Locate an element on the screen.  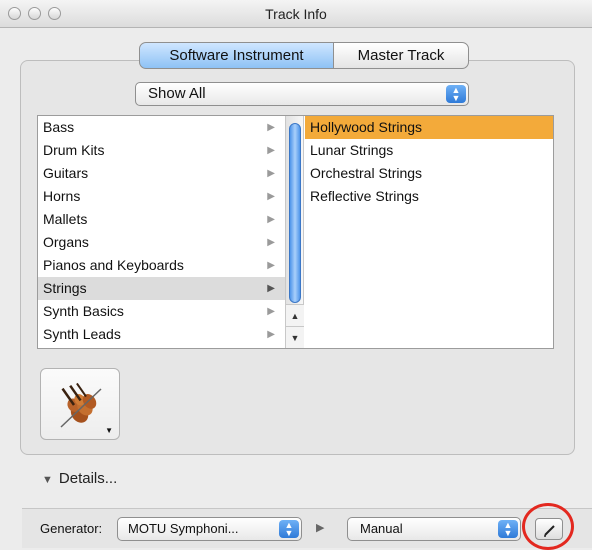
preset-popup: Manual ▲ ▼ is located at coordinates (434, 529).